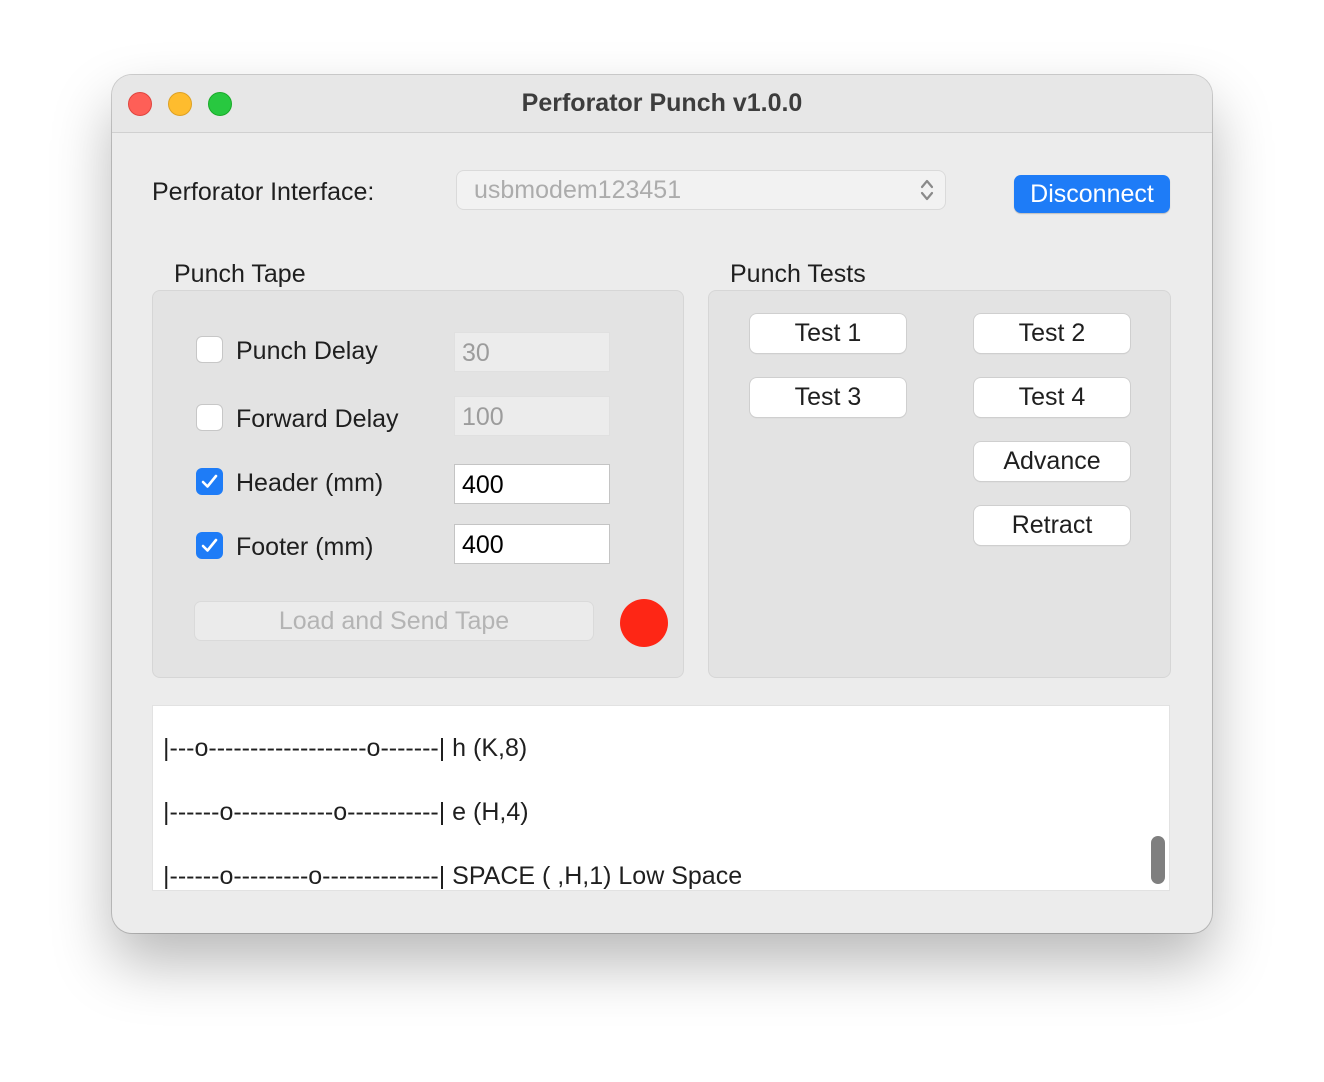  Describe the element at coordinates (578, 190) in the screenshot. I see `interface-port-value: usbmodem123451` at that location.